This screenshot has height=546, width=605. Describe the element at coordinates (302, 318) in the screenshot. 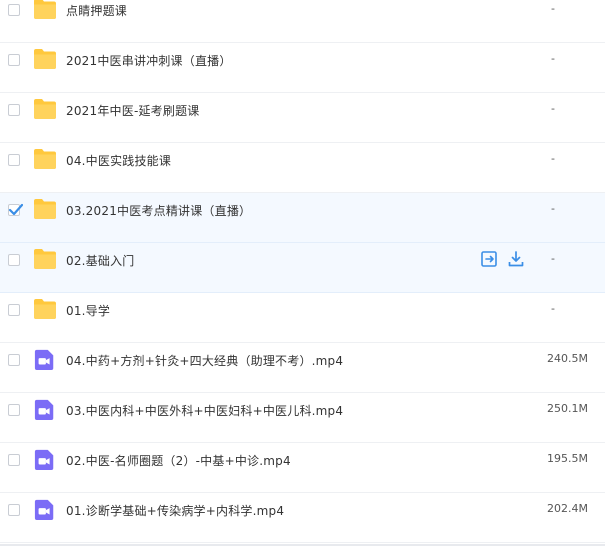

I see `file-row: 01.导学 -` at that location.